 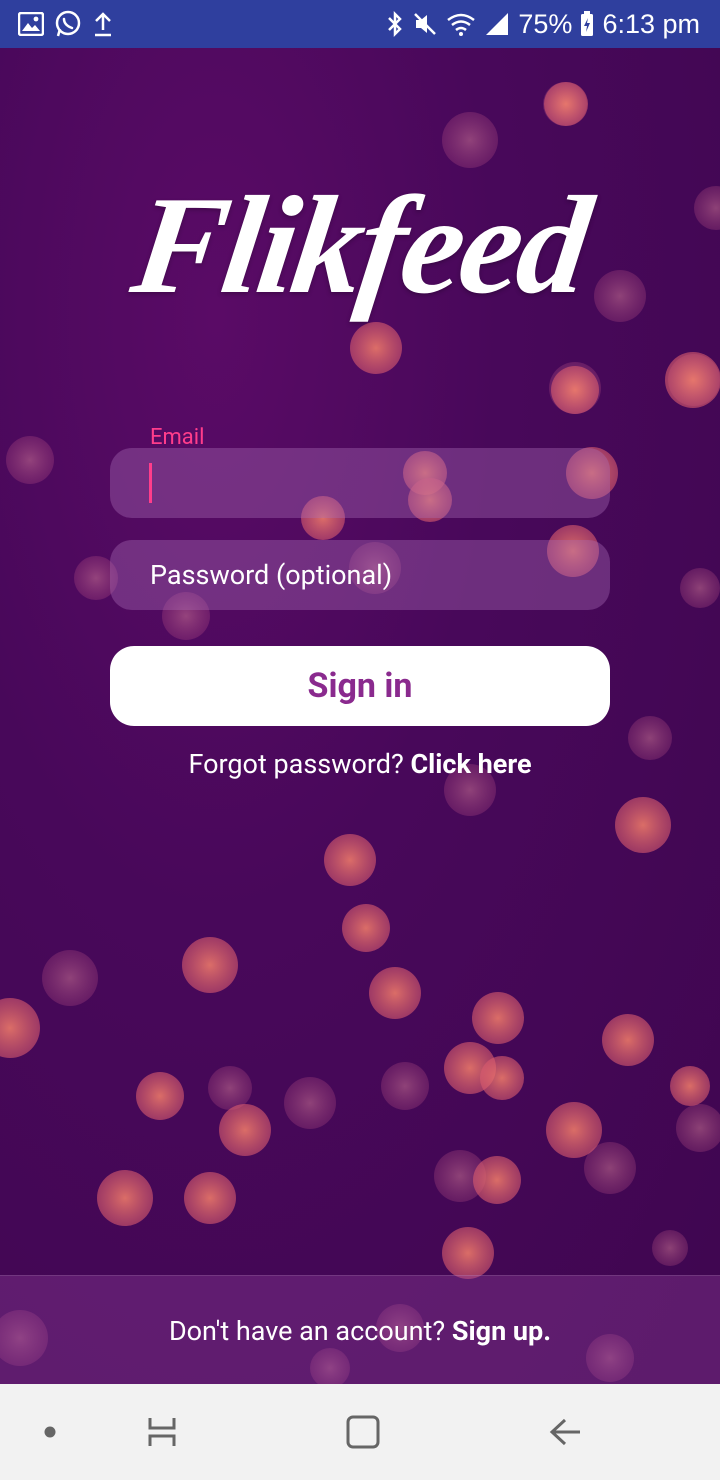 What do you see at coordinates (587, 24) in the screenshot?
I see `battery-icon` at bounding box center [587, 24].